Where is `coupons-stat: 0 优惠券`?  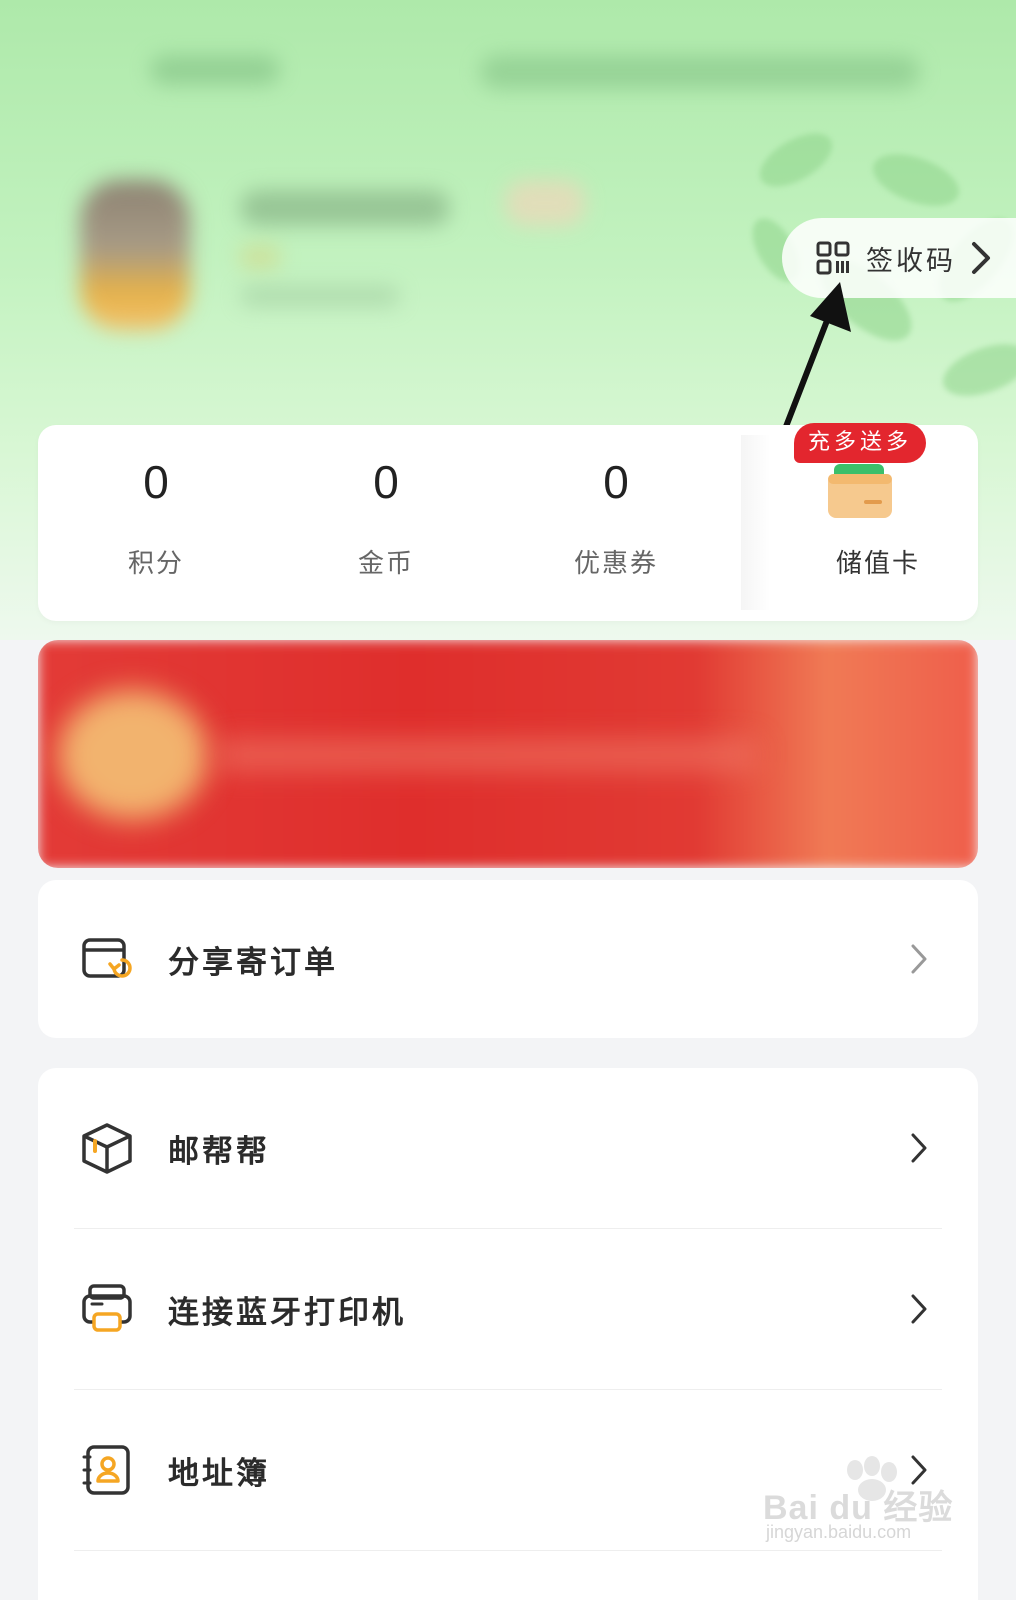 coupons-stat: 0 优惠券 is located at coordinates (616, 523).